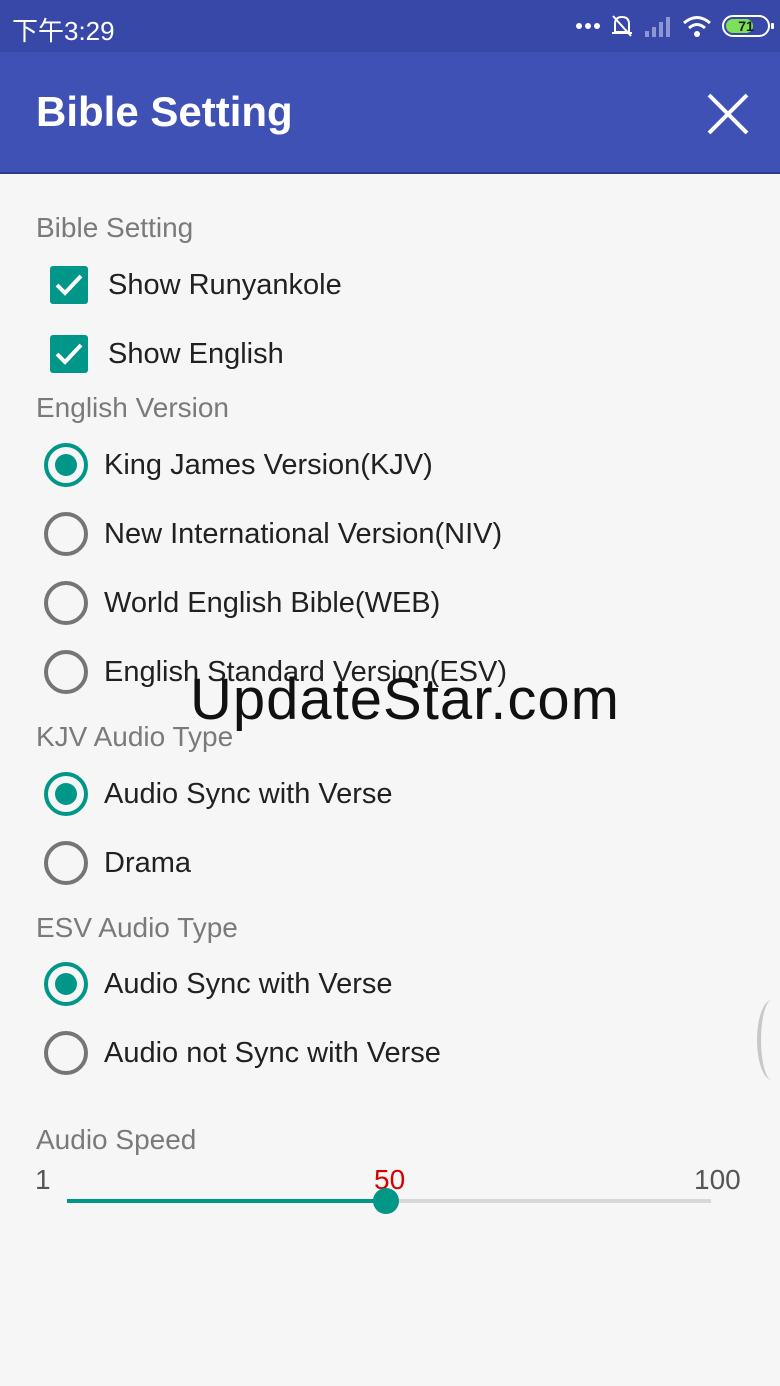 This screenshot has width=780, height=1386. I want to click on edge-scroll-handle, so click(768, 1040).